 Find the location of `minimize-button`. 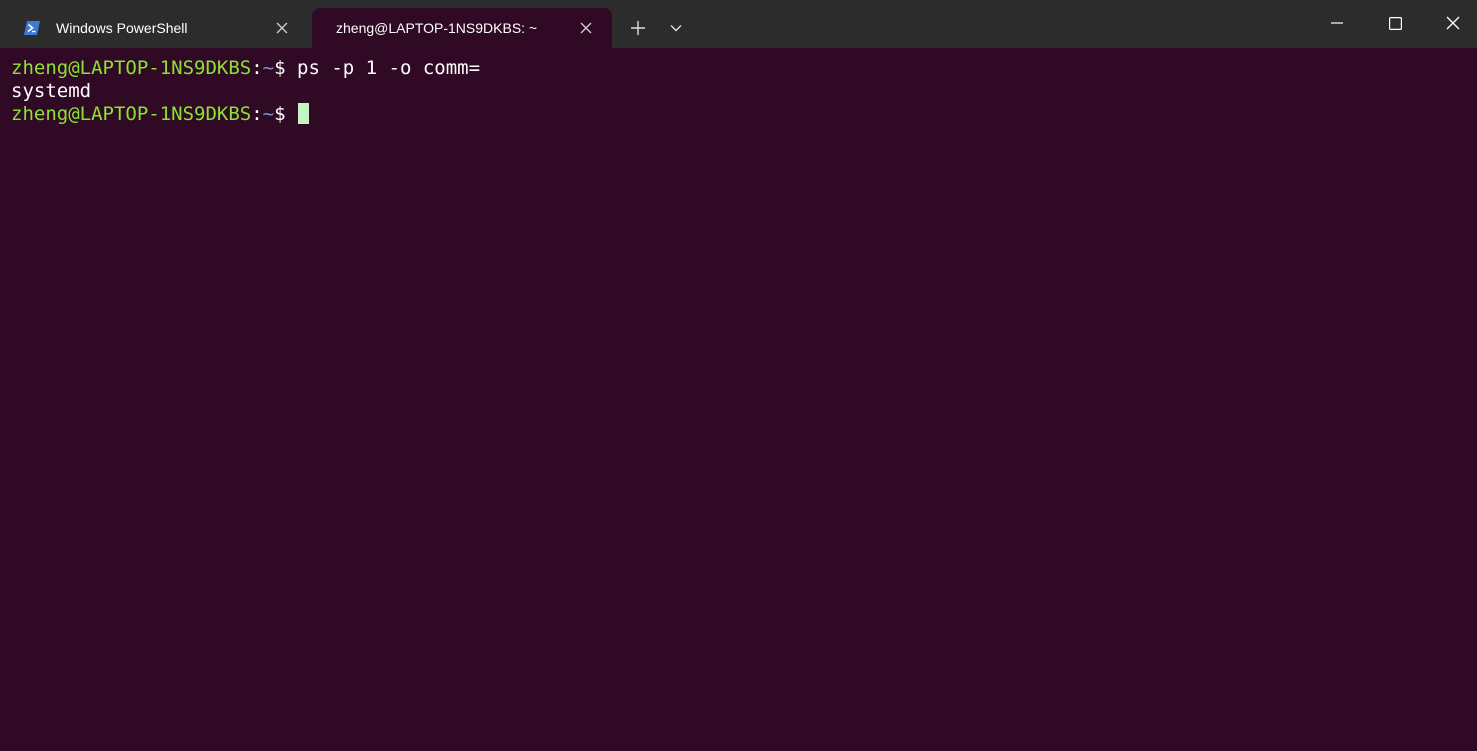

minimize-button is located at coordinates (1337, 23).